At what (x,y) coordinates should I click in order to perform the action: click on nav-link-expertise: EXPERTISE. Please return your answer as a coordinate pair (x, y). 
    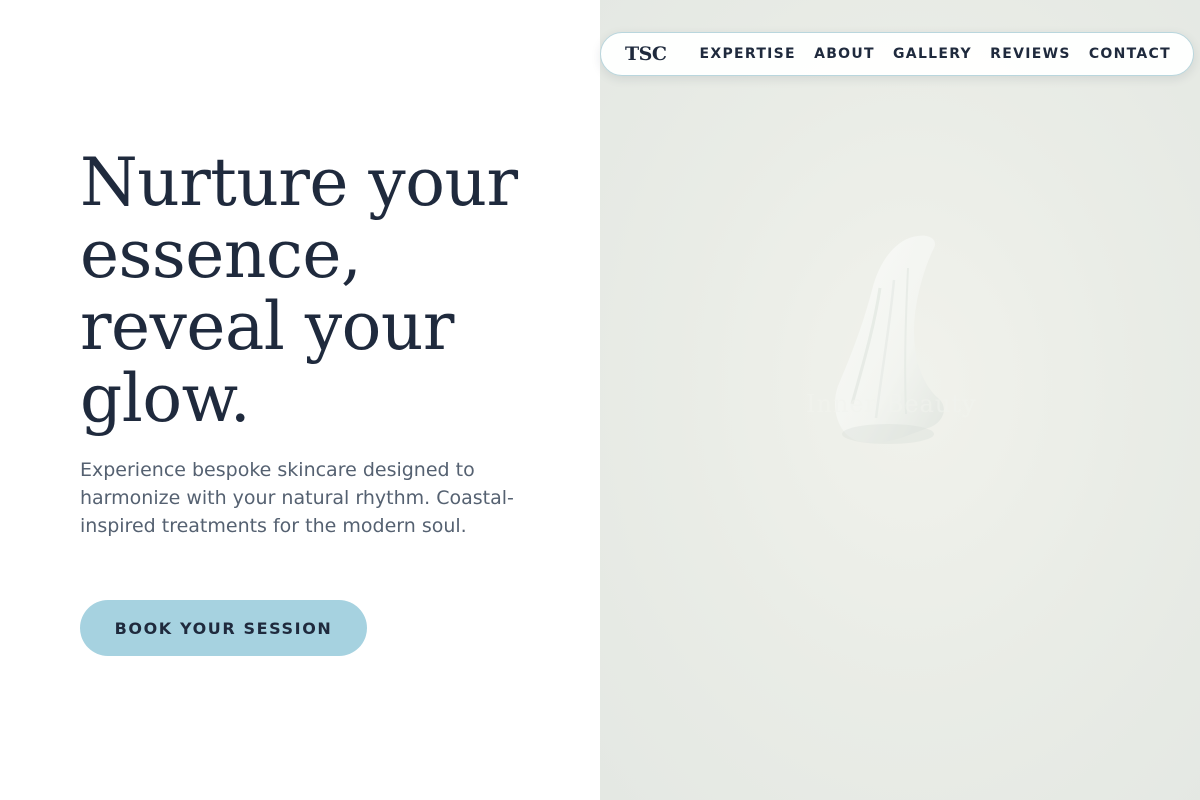
    Looking at the image, I should click on (747, 54).